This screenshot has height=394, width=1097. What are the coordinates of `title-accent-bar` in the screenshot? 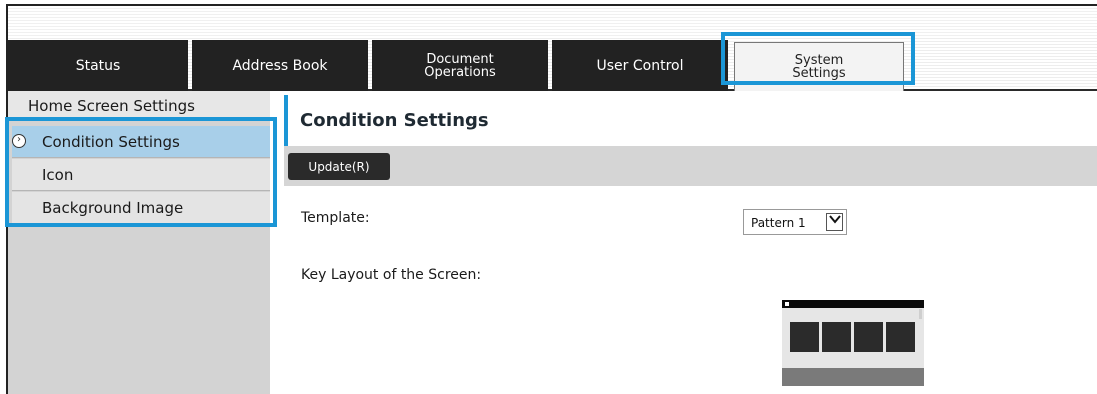 It's located at (286, 121).